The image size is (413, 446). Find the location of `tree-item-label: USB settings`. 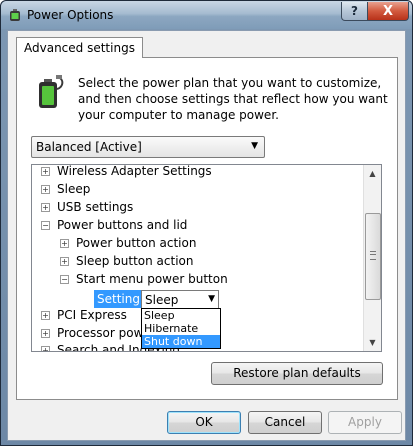

tree-item-label: USB settings is located at coordinates (95, 207).